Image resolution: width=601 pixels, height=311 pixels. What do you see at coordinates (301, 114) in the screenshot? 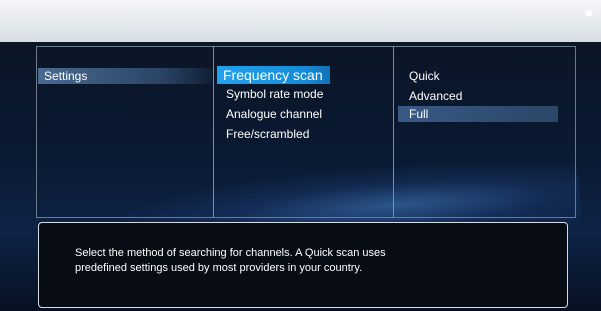
I see `menu-item-analogue-channel: Analogue channel` at bounding box center [301, 114].